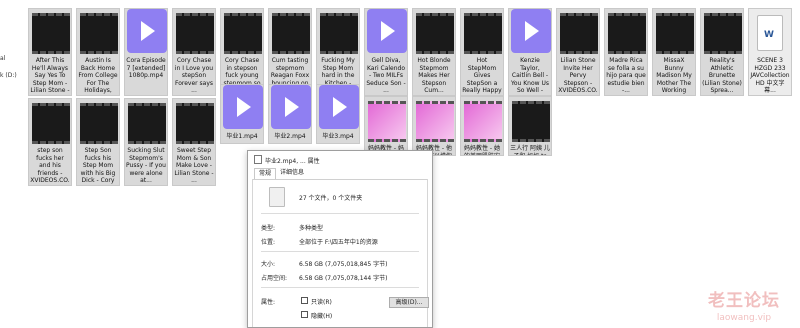 This screenshot has width=800, height=328. Describe the element at coordinates (268, 264) in the screenshot. I see `size-label: 大小:` at that location.